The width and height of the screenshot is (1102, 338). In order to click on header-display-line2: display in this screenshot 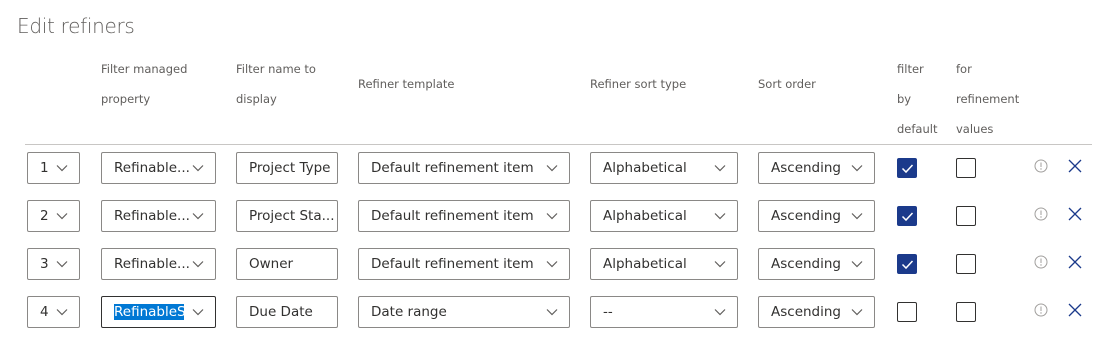, I will do `click(256, 99)`.